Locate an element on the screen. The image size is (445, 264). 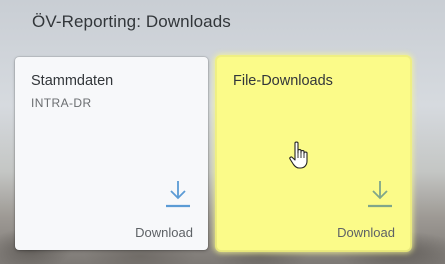
tile-title: Stammdaten is located at coordinates (72, 81).